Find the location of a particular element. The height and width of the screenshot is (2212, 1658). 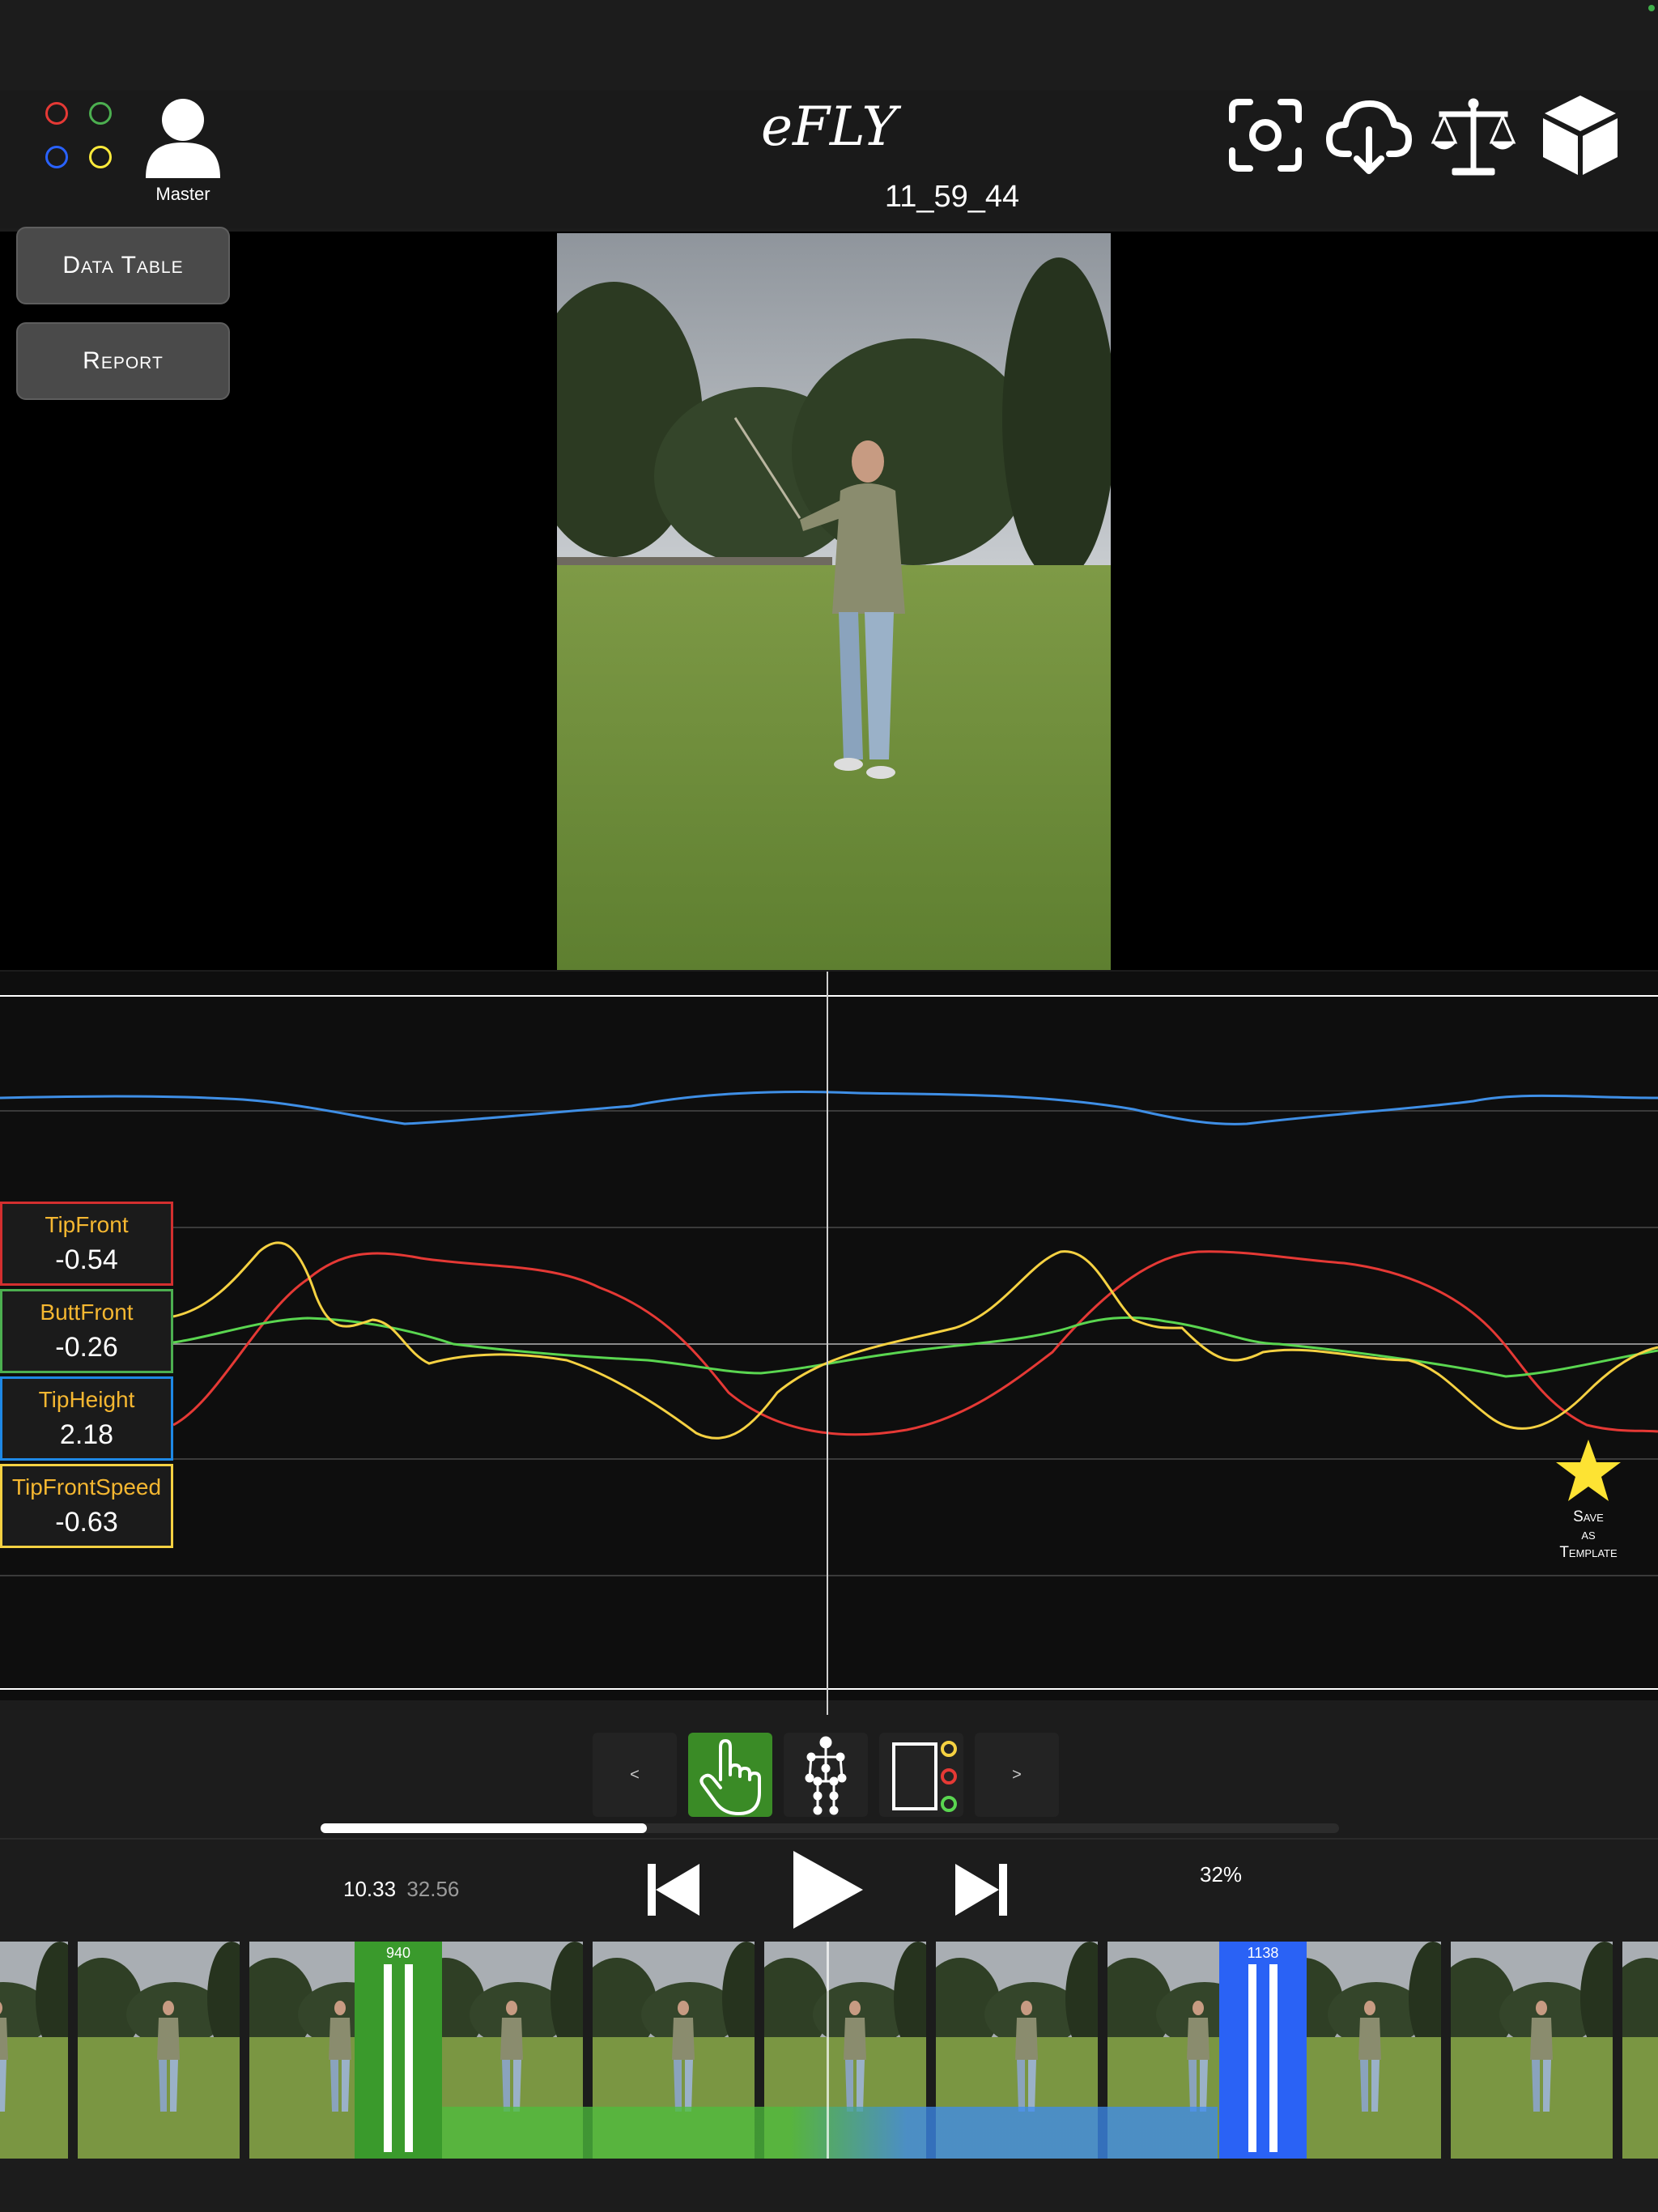

scrub-progress-fill is located at coordinates (484, 1828).